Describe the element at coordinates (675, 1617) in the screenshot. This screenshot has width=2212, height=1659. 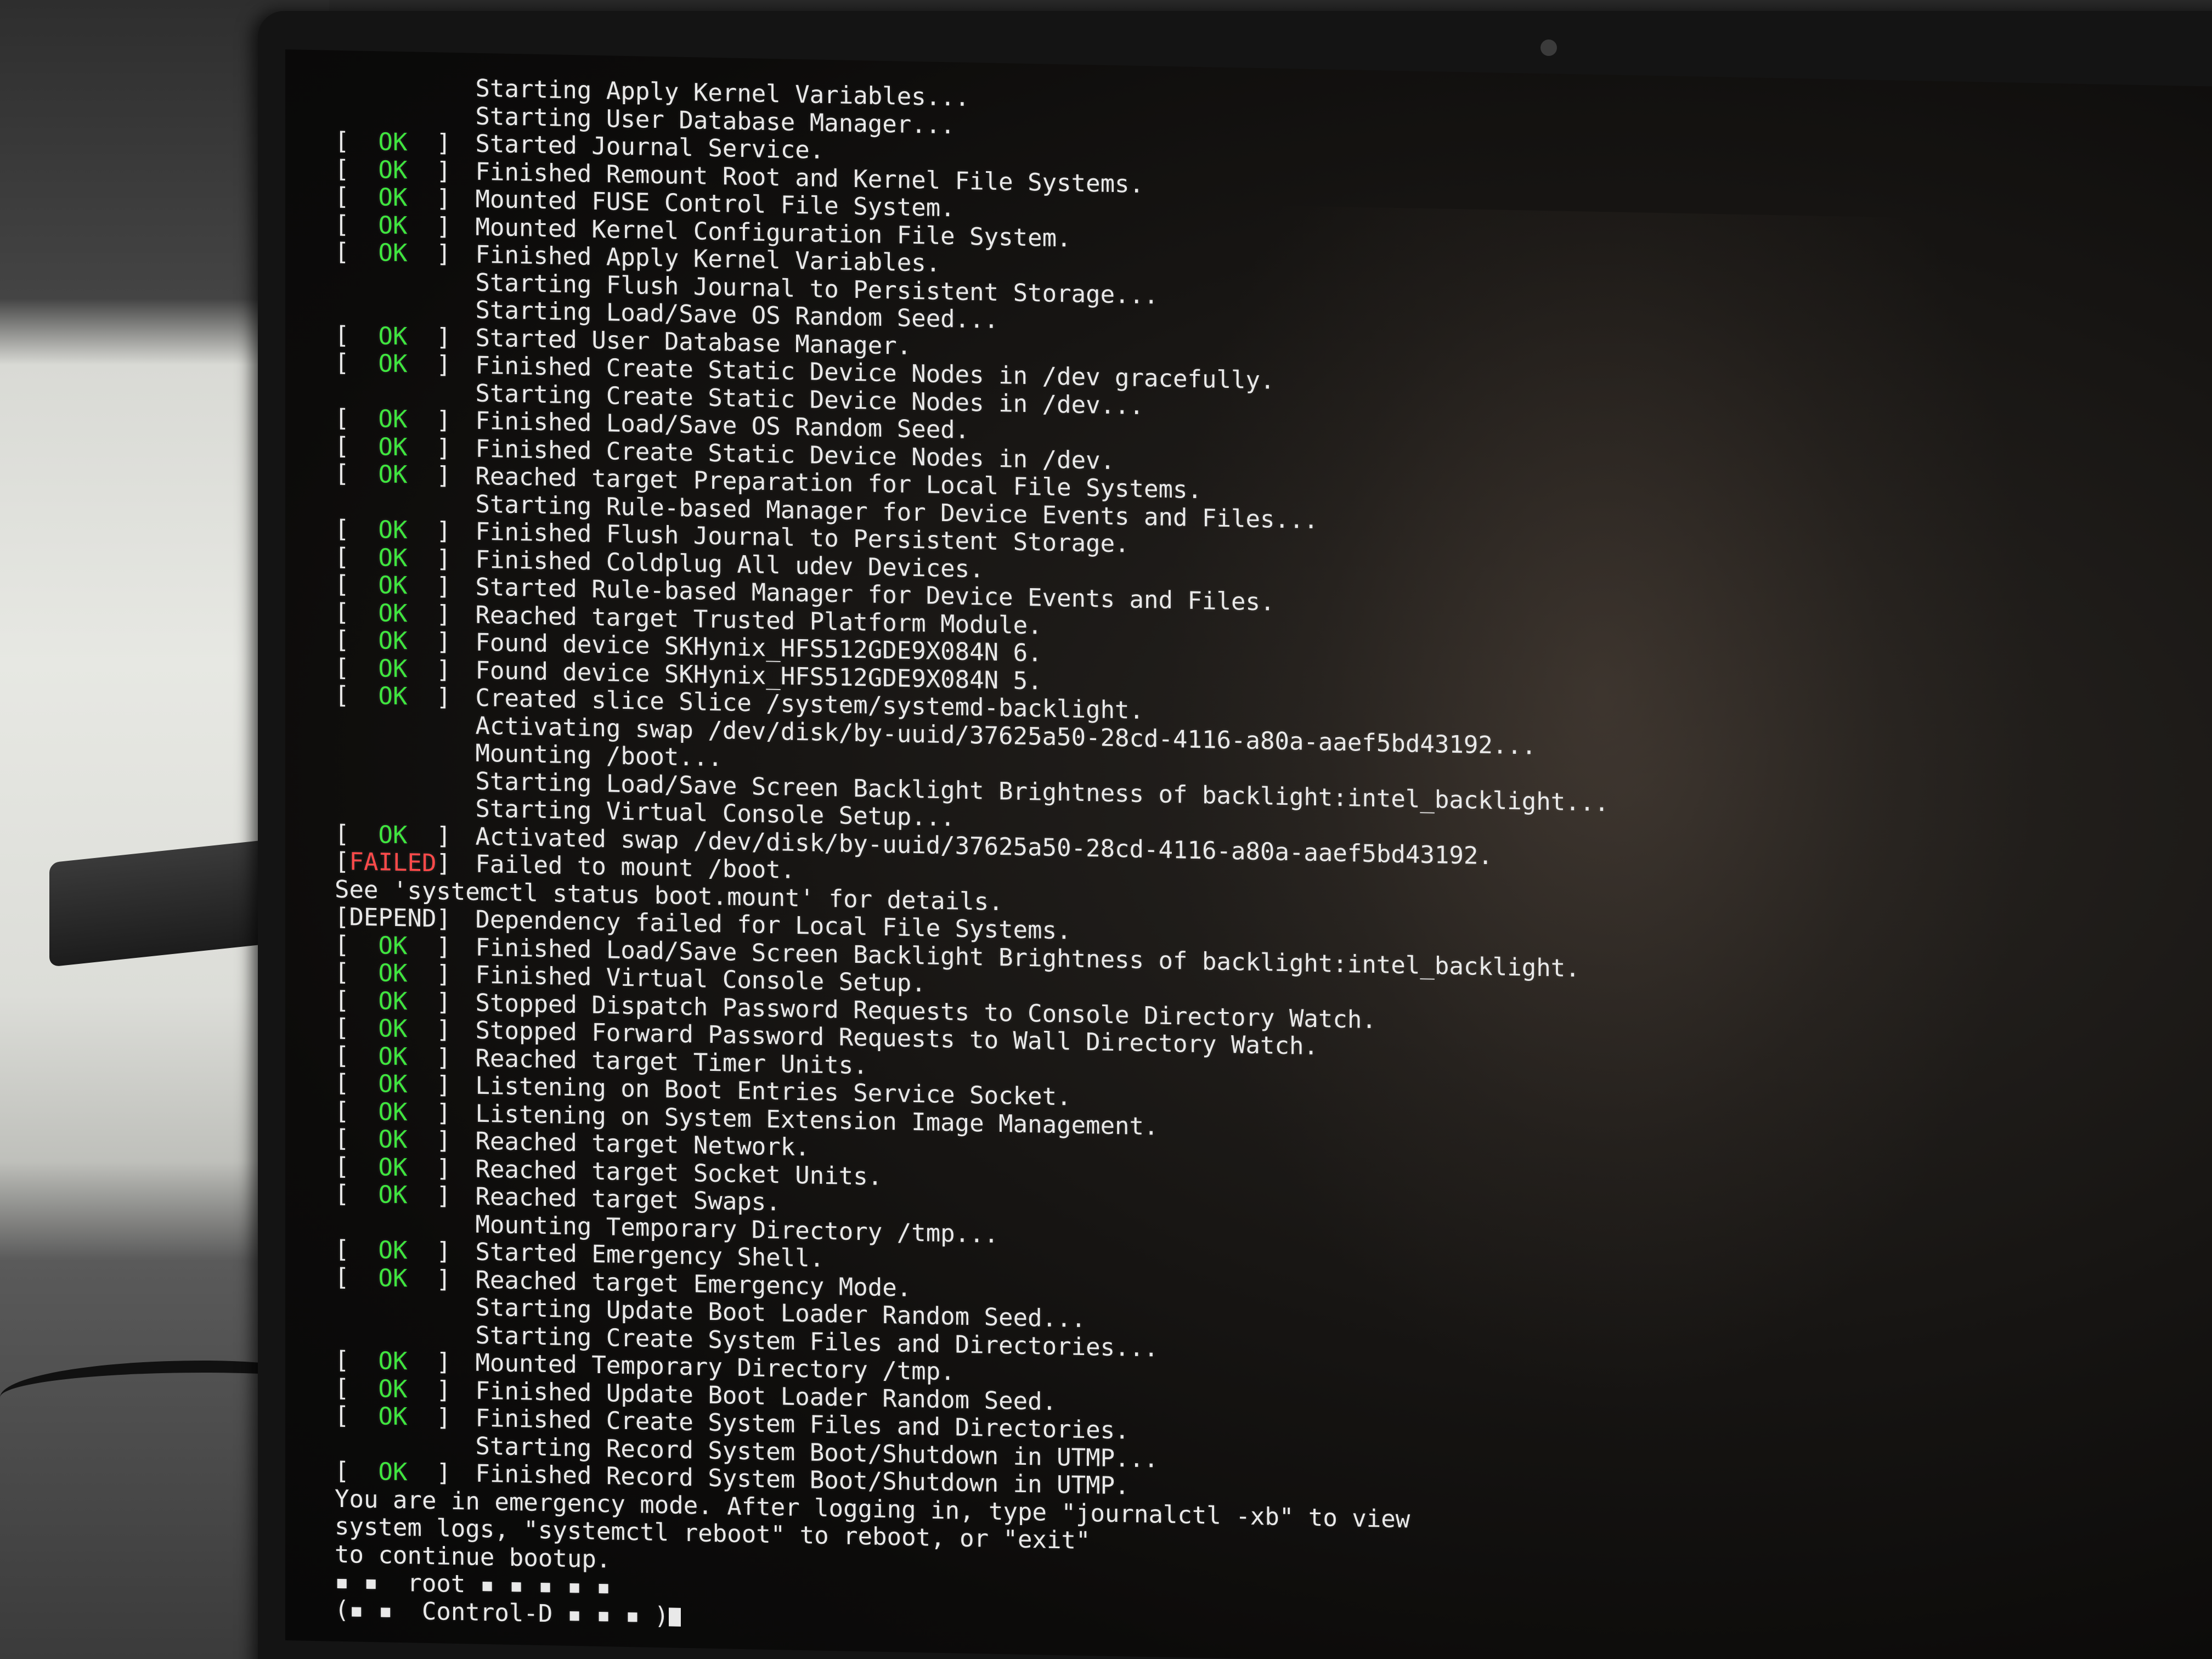
I see `text-cursor` at that location.